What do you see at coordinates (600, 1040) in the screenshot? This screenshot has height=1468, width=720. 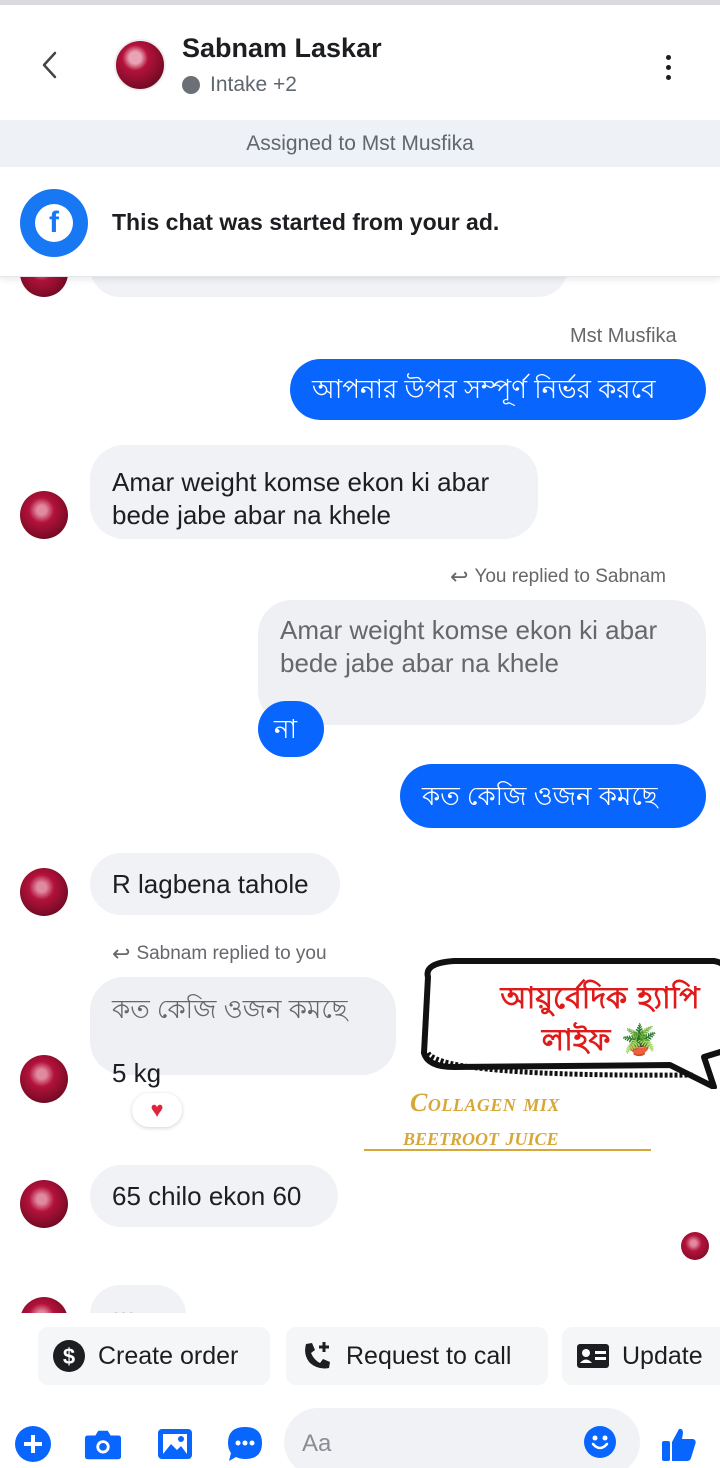 I see `promo-line: লাইফ 🪴` at bounding box center [600, 1040].